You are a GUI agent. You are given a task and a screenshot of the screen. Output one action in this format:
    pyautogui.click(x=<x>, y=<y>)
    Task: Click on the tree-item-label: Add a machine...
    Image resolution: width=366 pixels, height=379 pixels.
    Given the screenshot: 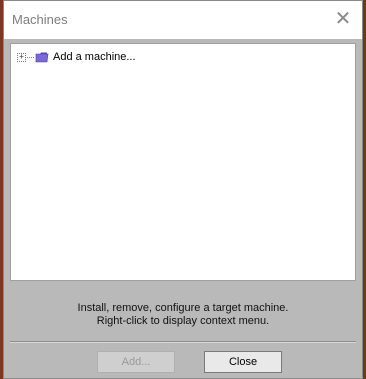 What is the action you would take?
    pyautogui.click(x=94, y=57)
    